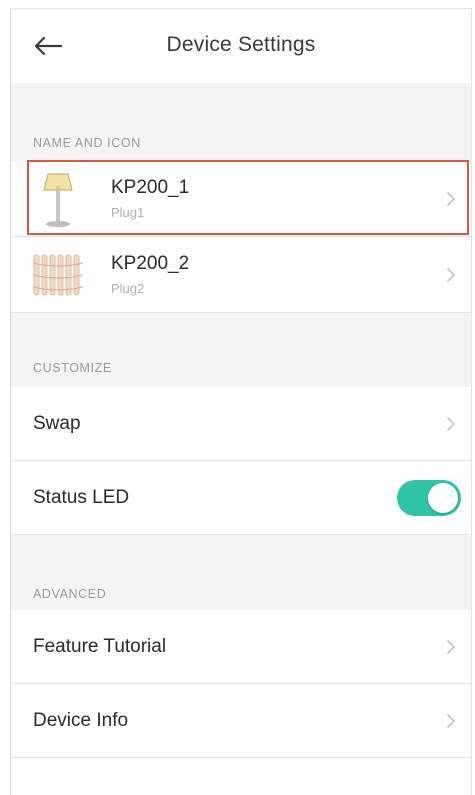  What do you see at coordinates (150, 263) in the screenshot?
I see `device-name: KP200_2` at bounding box center [150, 263].